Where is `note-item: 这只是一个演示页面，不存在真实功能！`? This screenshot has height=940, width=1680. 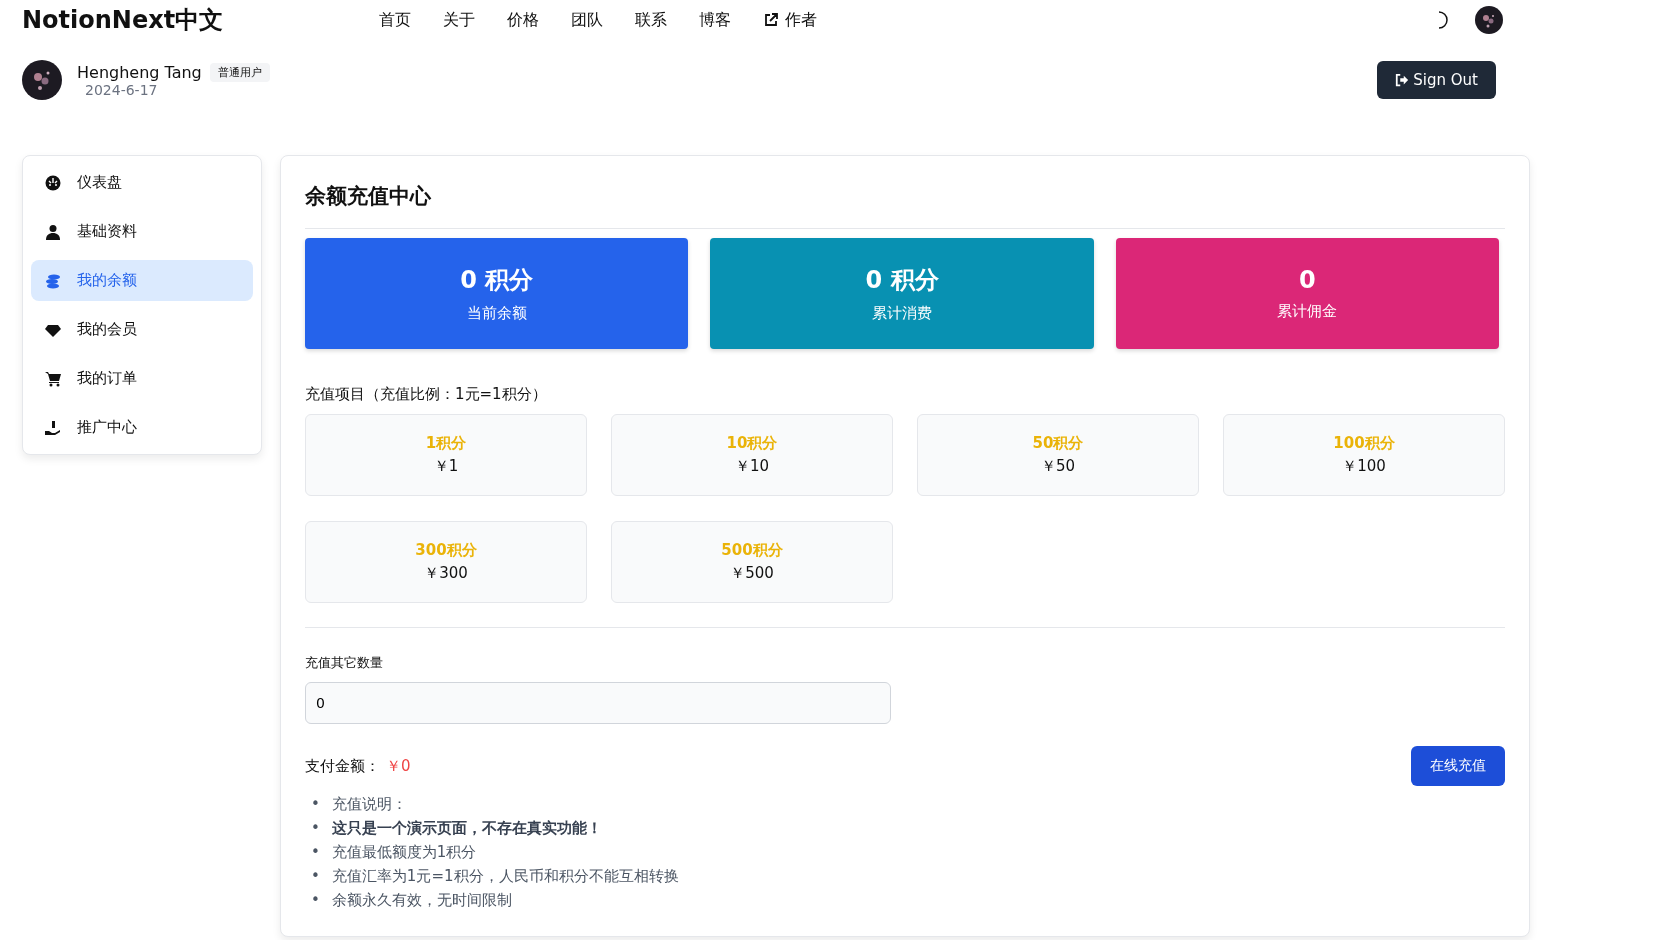
note-item: 这只是一个演示页面，不存在真实功能！ is located at coordinates (466, 828).